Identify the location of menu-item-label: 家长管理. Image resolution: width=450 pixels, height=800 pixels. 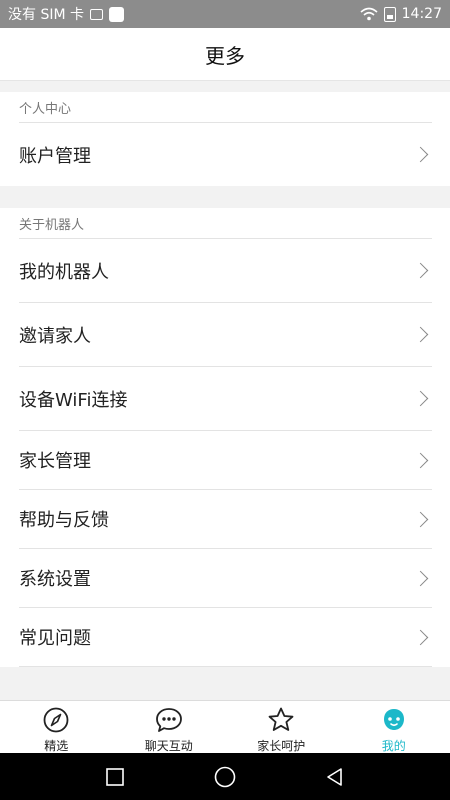
(55, 461).